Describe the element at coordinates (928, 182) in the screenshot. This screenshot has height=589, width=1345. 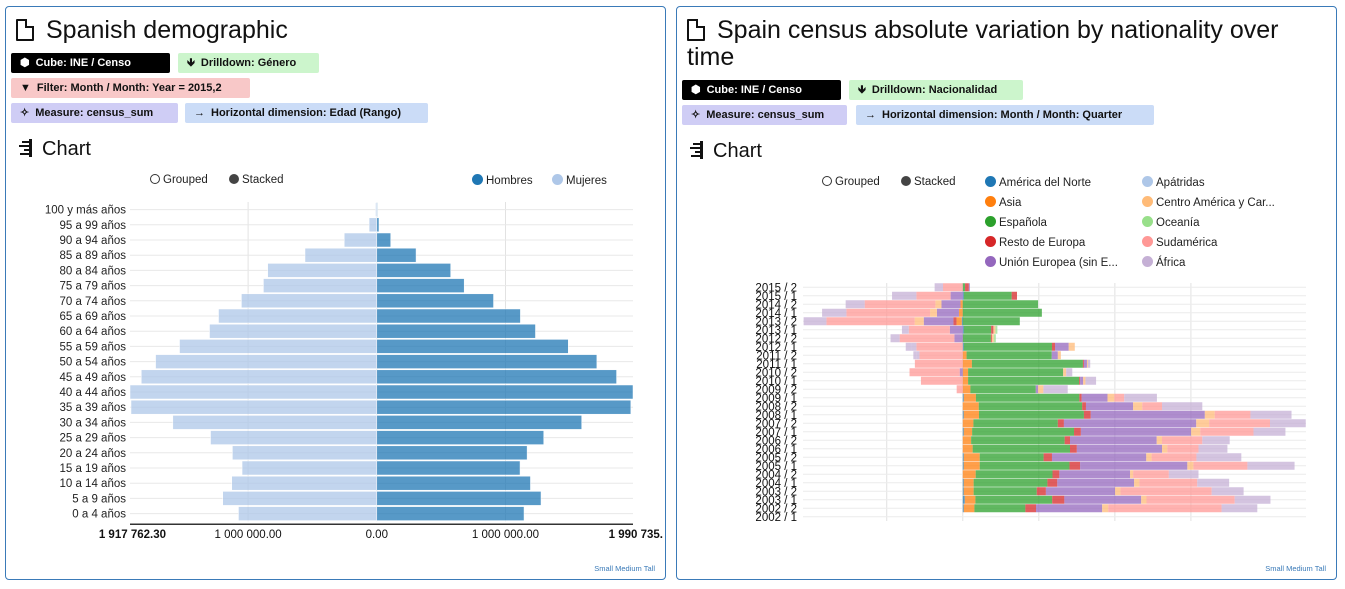
I see `stacked-toggle: Stacked` at that location.